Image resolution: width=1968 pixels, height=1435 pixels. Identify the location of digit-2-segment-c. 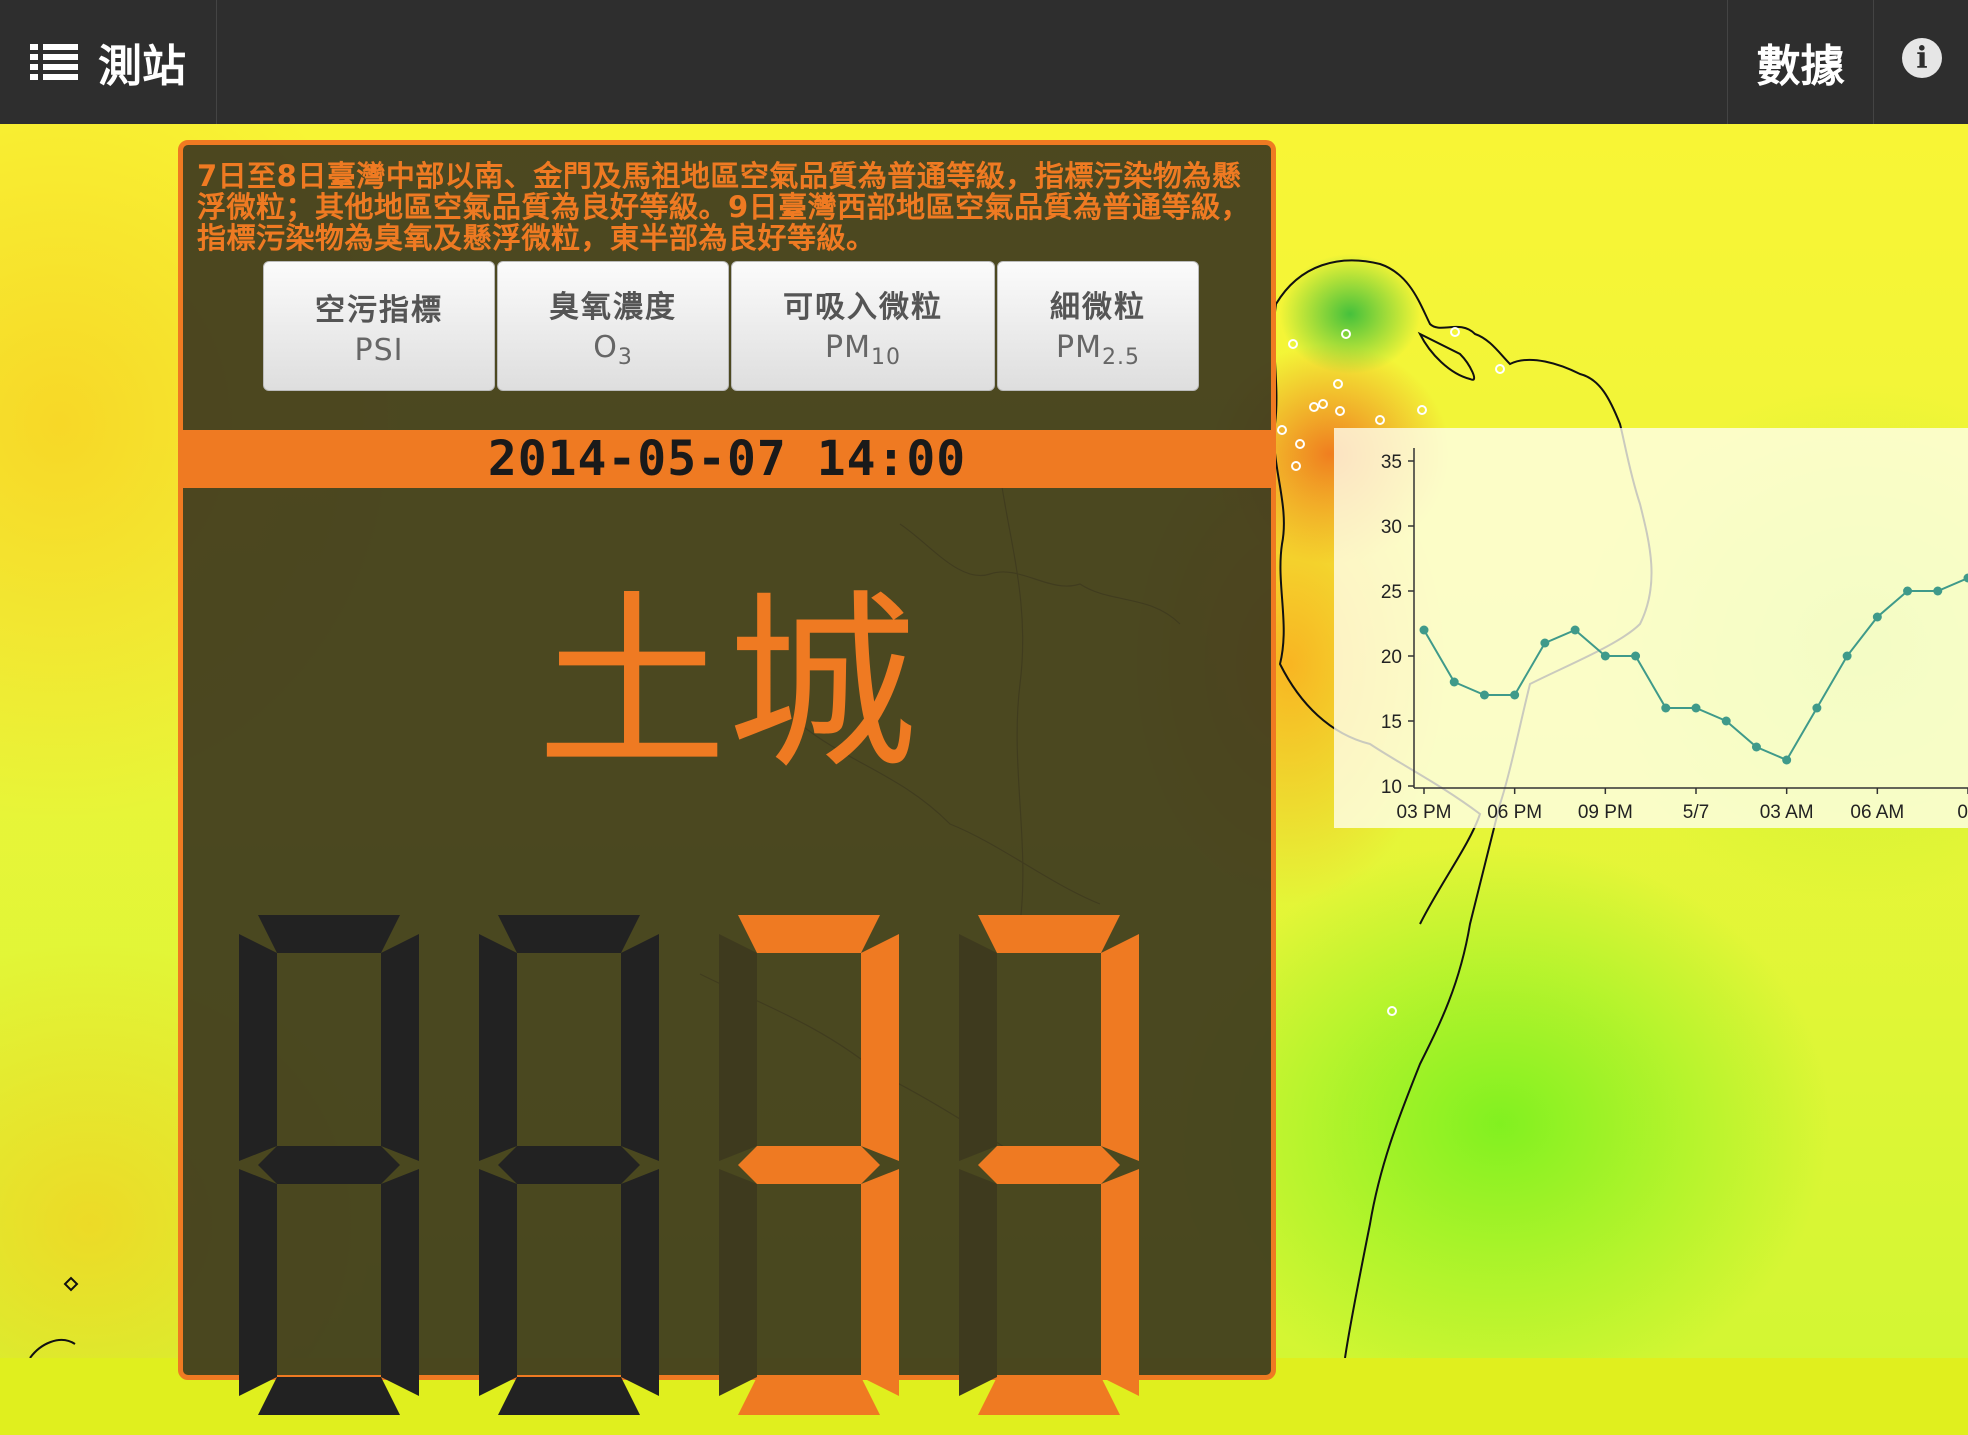
(640, 1282).